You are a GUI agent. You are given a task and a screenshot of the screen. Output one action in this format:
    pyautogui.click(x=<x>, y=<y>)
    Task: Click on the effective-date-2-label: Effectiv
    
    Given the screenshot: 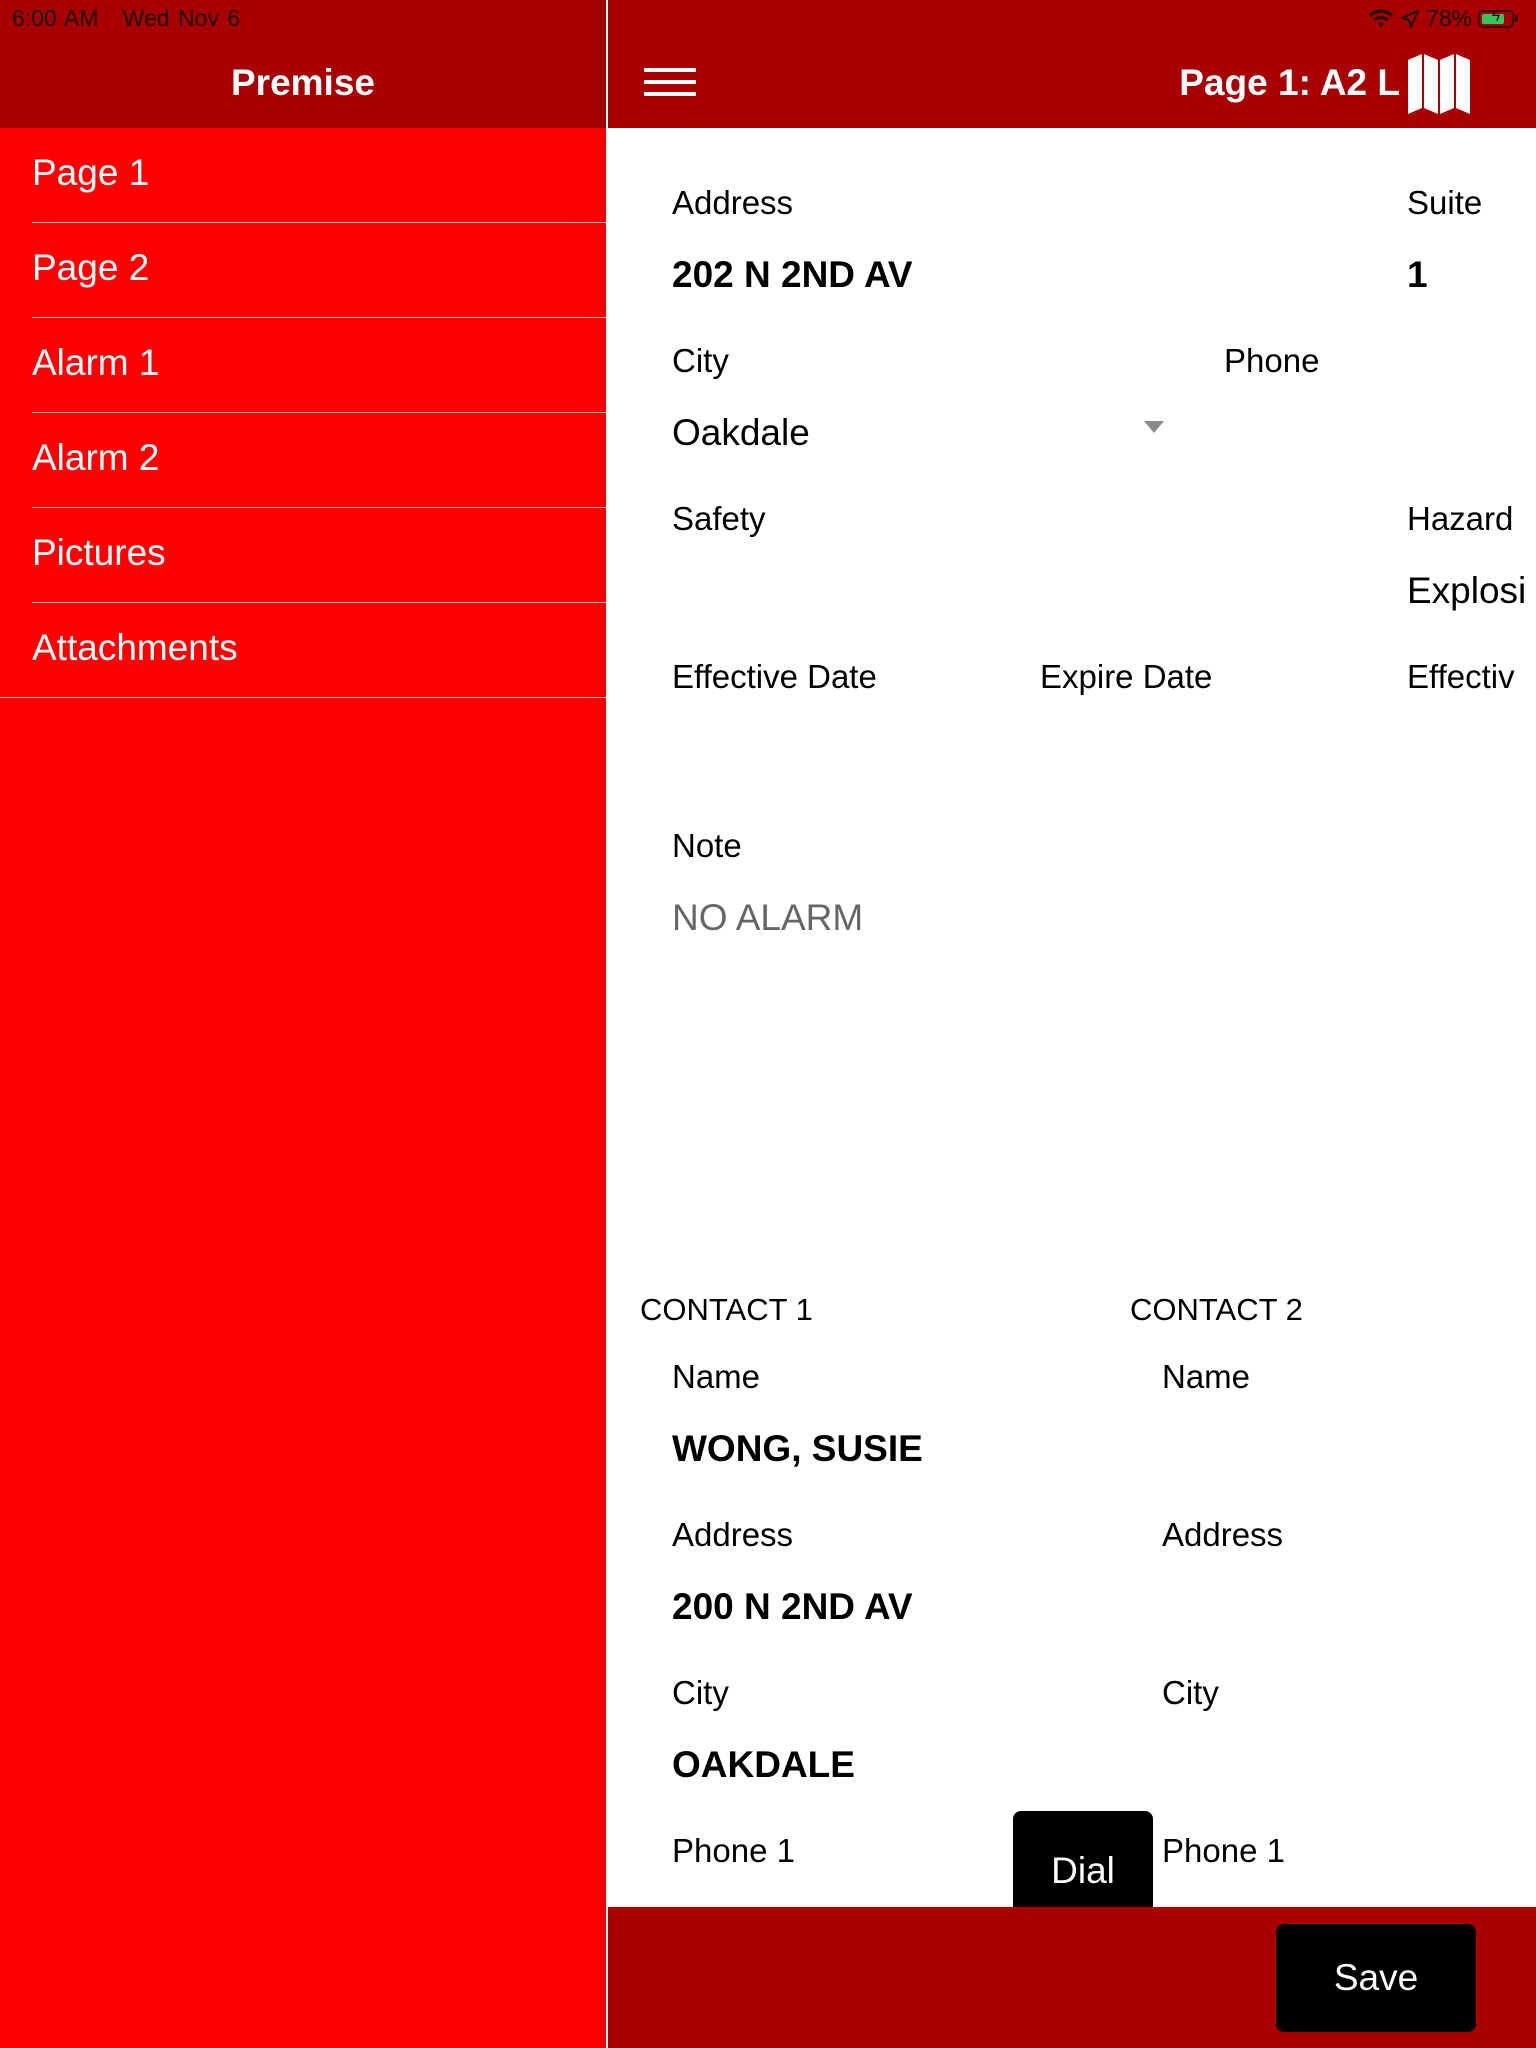 What is the action you would take?
    pyautogui.click(x=1461, y=676)
    